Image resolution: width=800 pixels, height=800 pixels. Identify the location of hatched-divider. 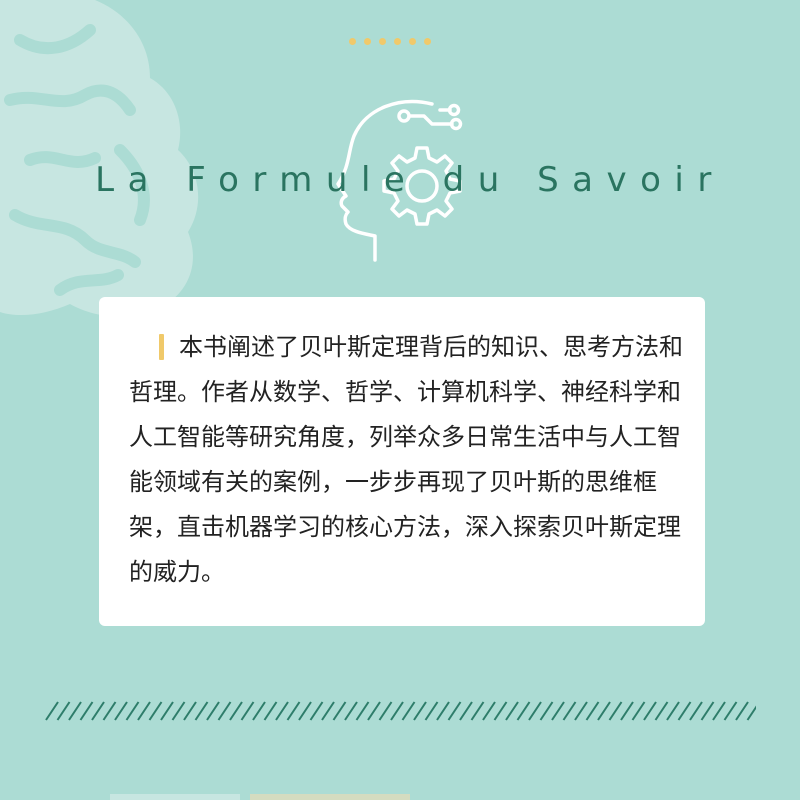
(400, 711).